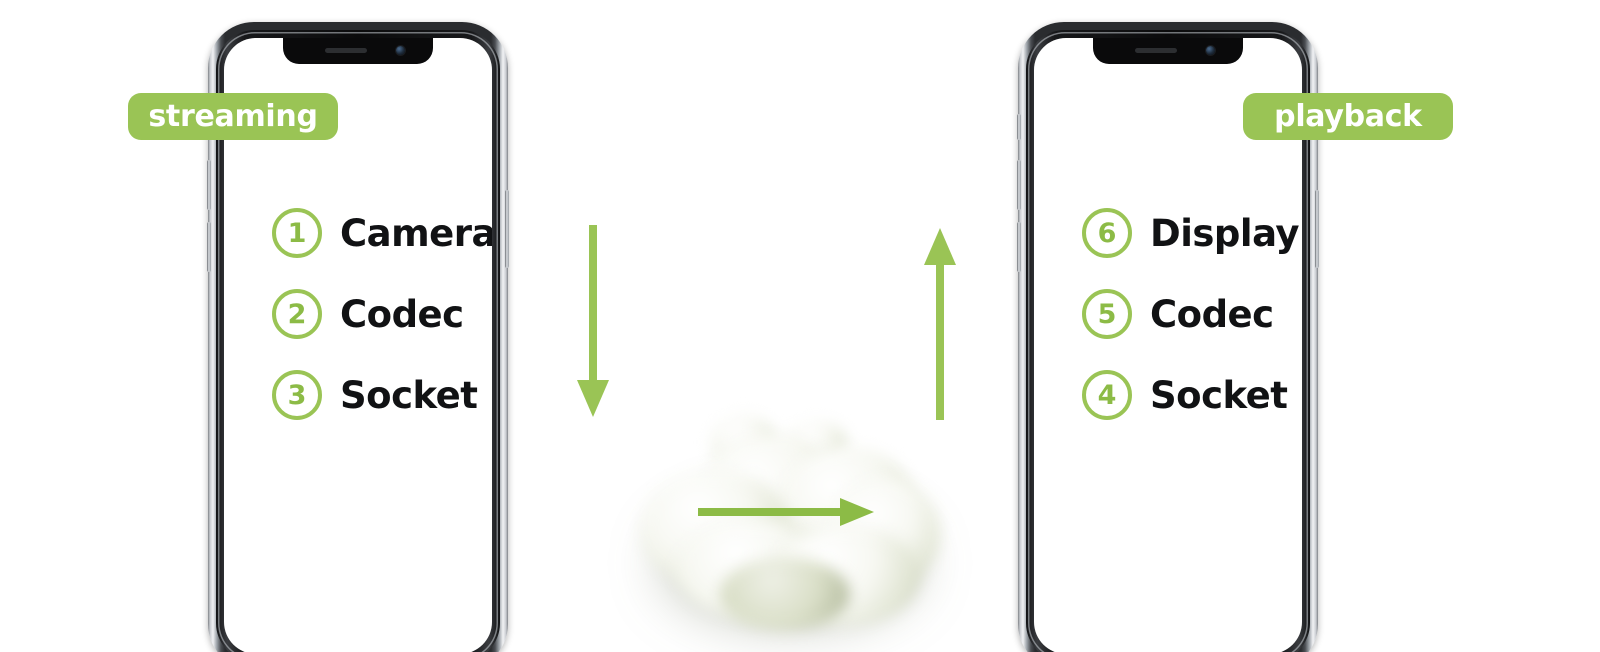 The width and height of the screenshot is (1600, 652). What do you see at coordinates (297, 395) in the screenshot?
I see `step-number-badge: 3` at bounding box center [297, 395].